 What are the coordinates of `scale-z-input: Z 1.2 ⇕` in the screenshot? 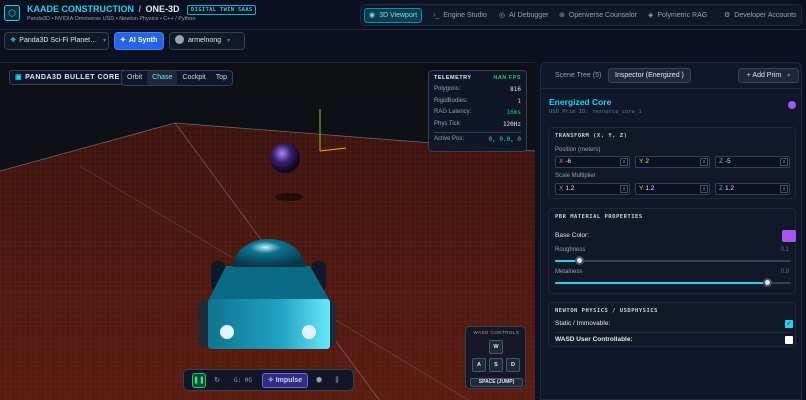 It's located at (752, 189).